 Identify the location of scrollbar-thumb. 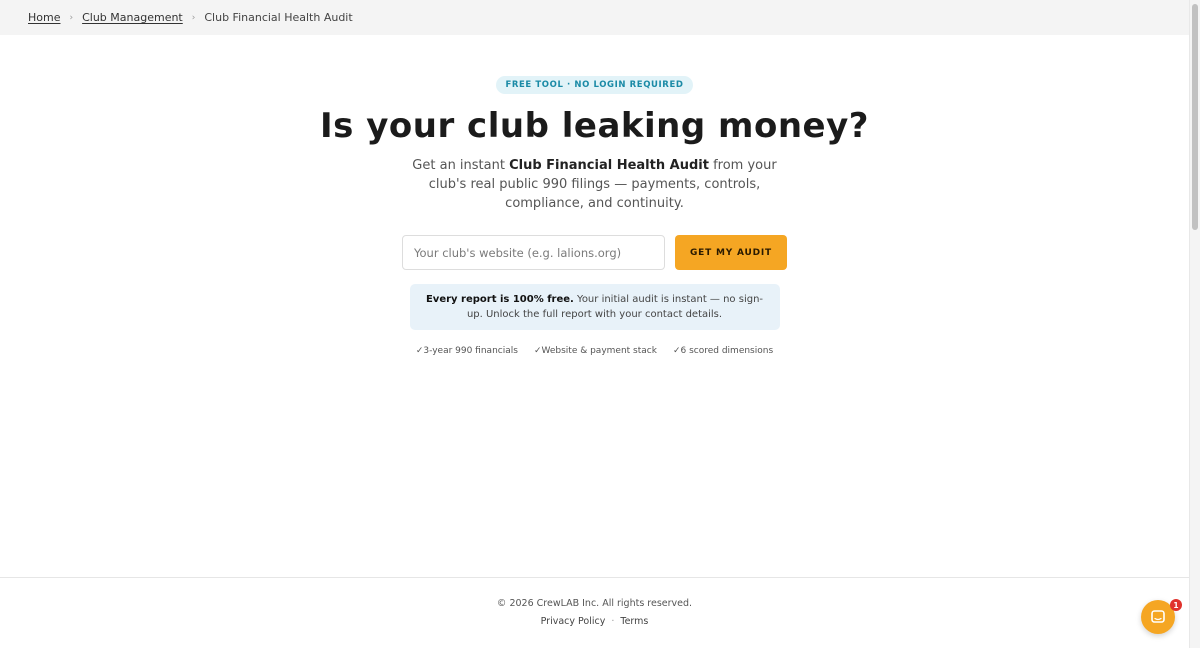
(1195, 117).